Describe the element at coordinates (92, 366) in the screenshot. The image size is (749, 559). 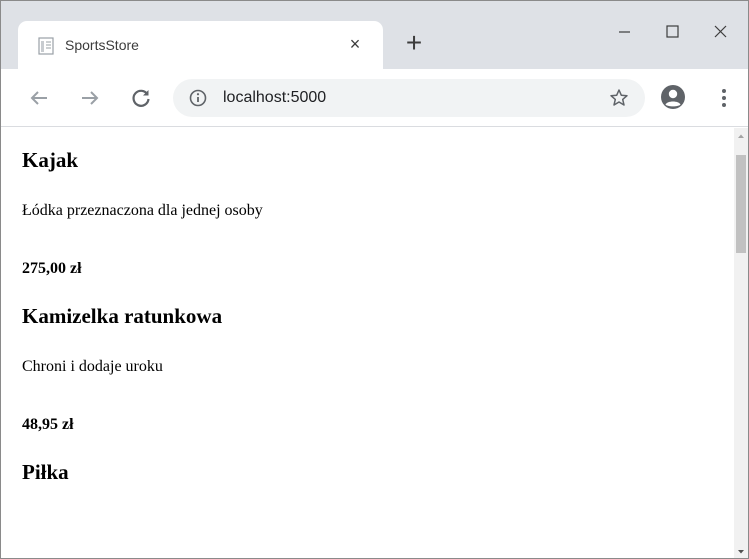
I see `product-description: Chroni i dodaje uroku` at that location.